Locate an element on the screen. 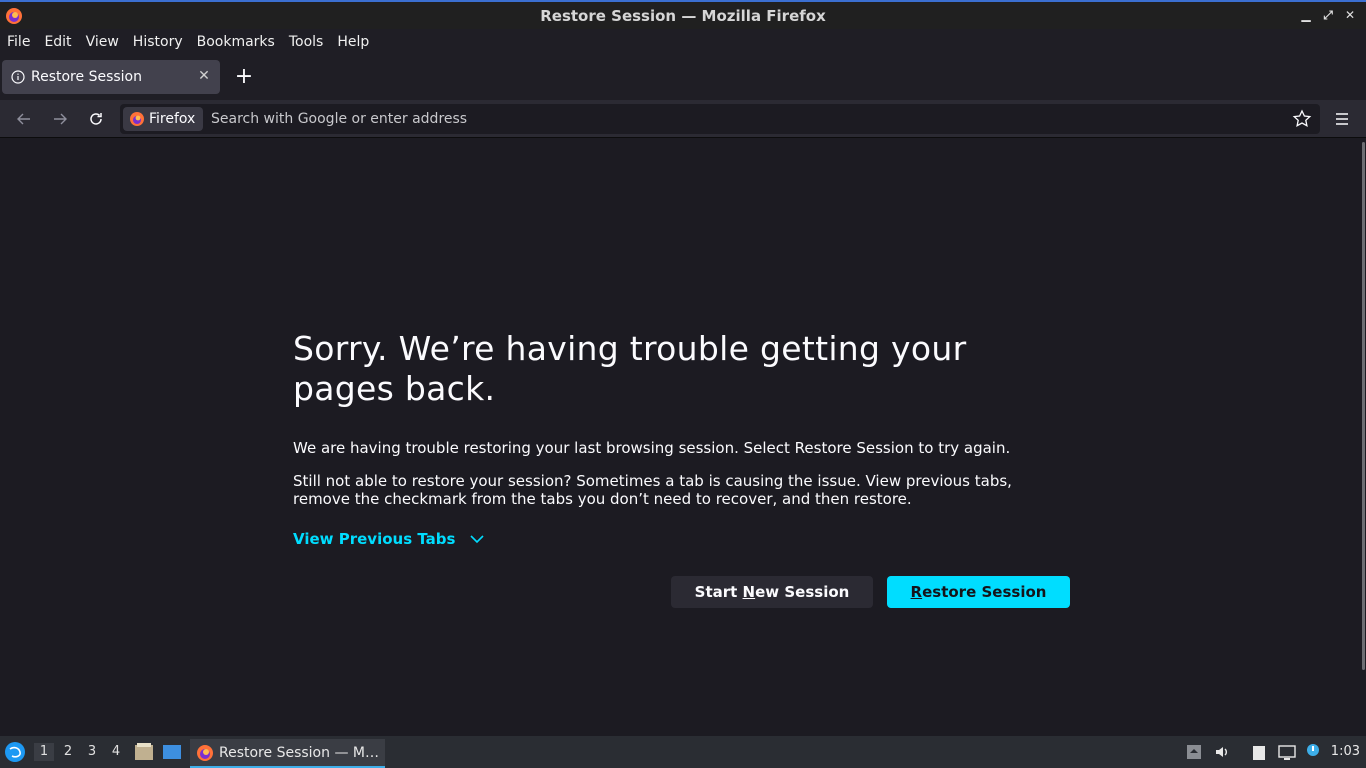 This screenshot has height=768, width=1366. start-new-session-button: Start New Session is located at coordinates (772, 592).